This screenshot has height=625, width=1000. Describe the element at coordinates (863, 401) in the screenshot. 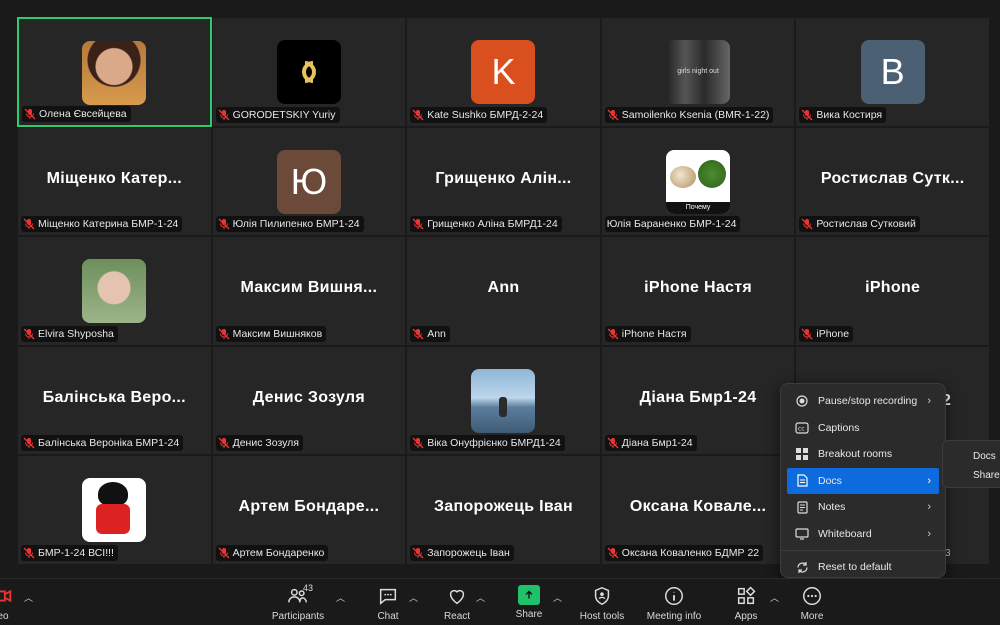

I see `menu-item-pause-stop-recording: Pause/stop recording ›` at that location.